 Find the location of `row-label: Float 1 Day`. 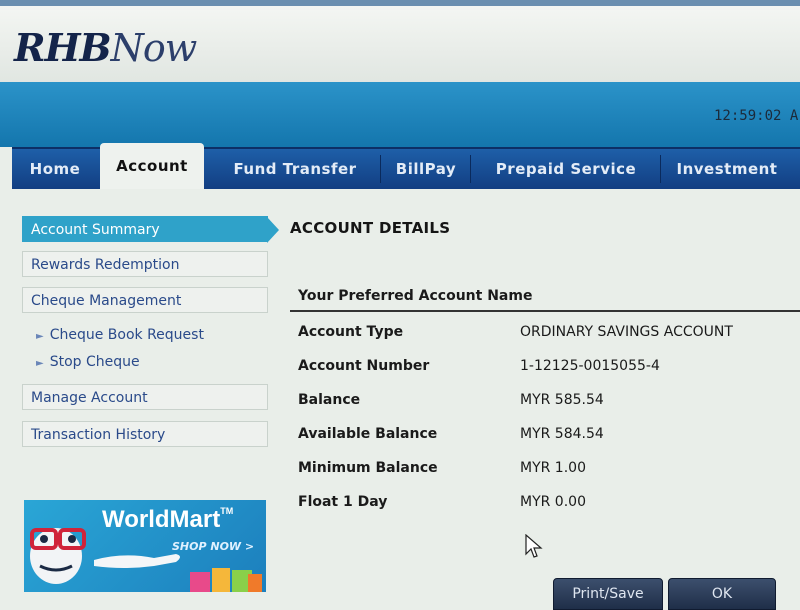

row-label: Float 1 Day is located at coordinates (343, 502).